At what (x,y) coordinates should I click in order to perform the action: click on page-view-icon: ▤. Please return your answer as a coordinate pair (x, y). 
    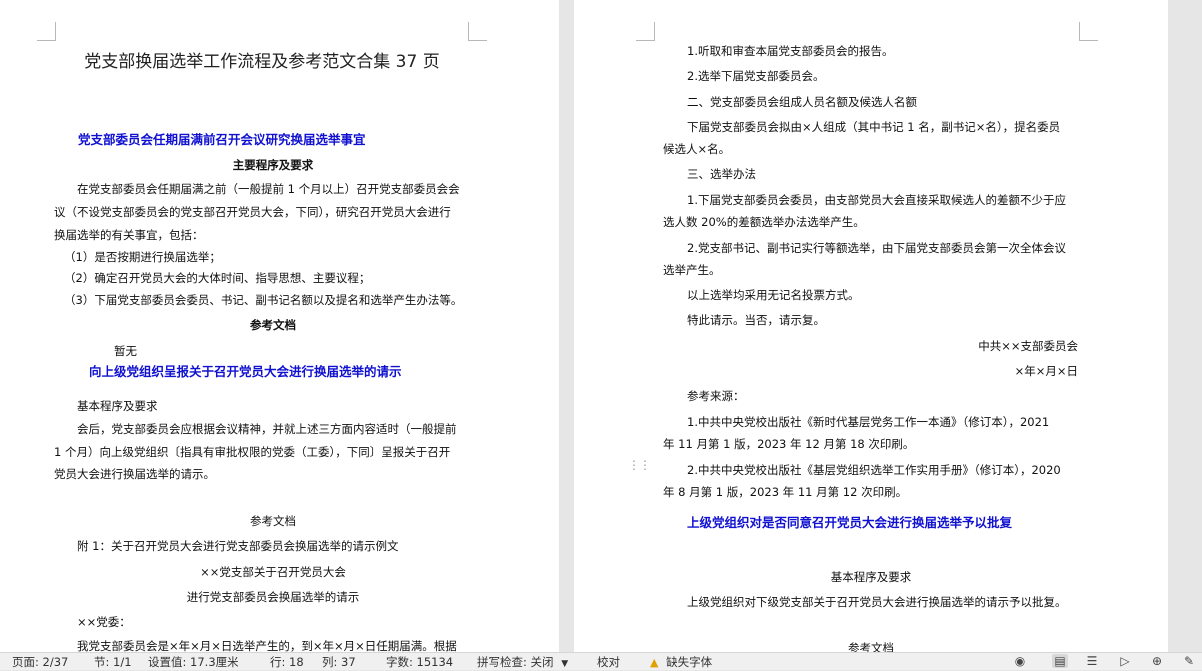
    Looking at the image, I should click on (1060, 661).